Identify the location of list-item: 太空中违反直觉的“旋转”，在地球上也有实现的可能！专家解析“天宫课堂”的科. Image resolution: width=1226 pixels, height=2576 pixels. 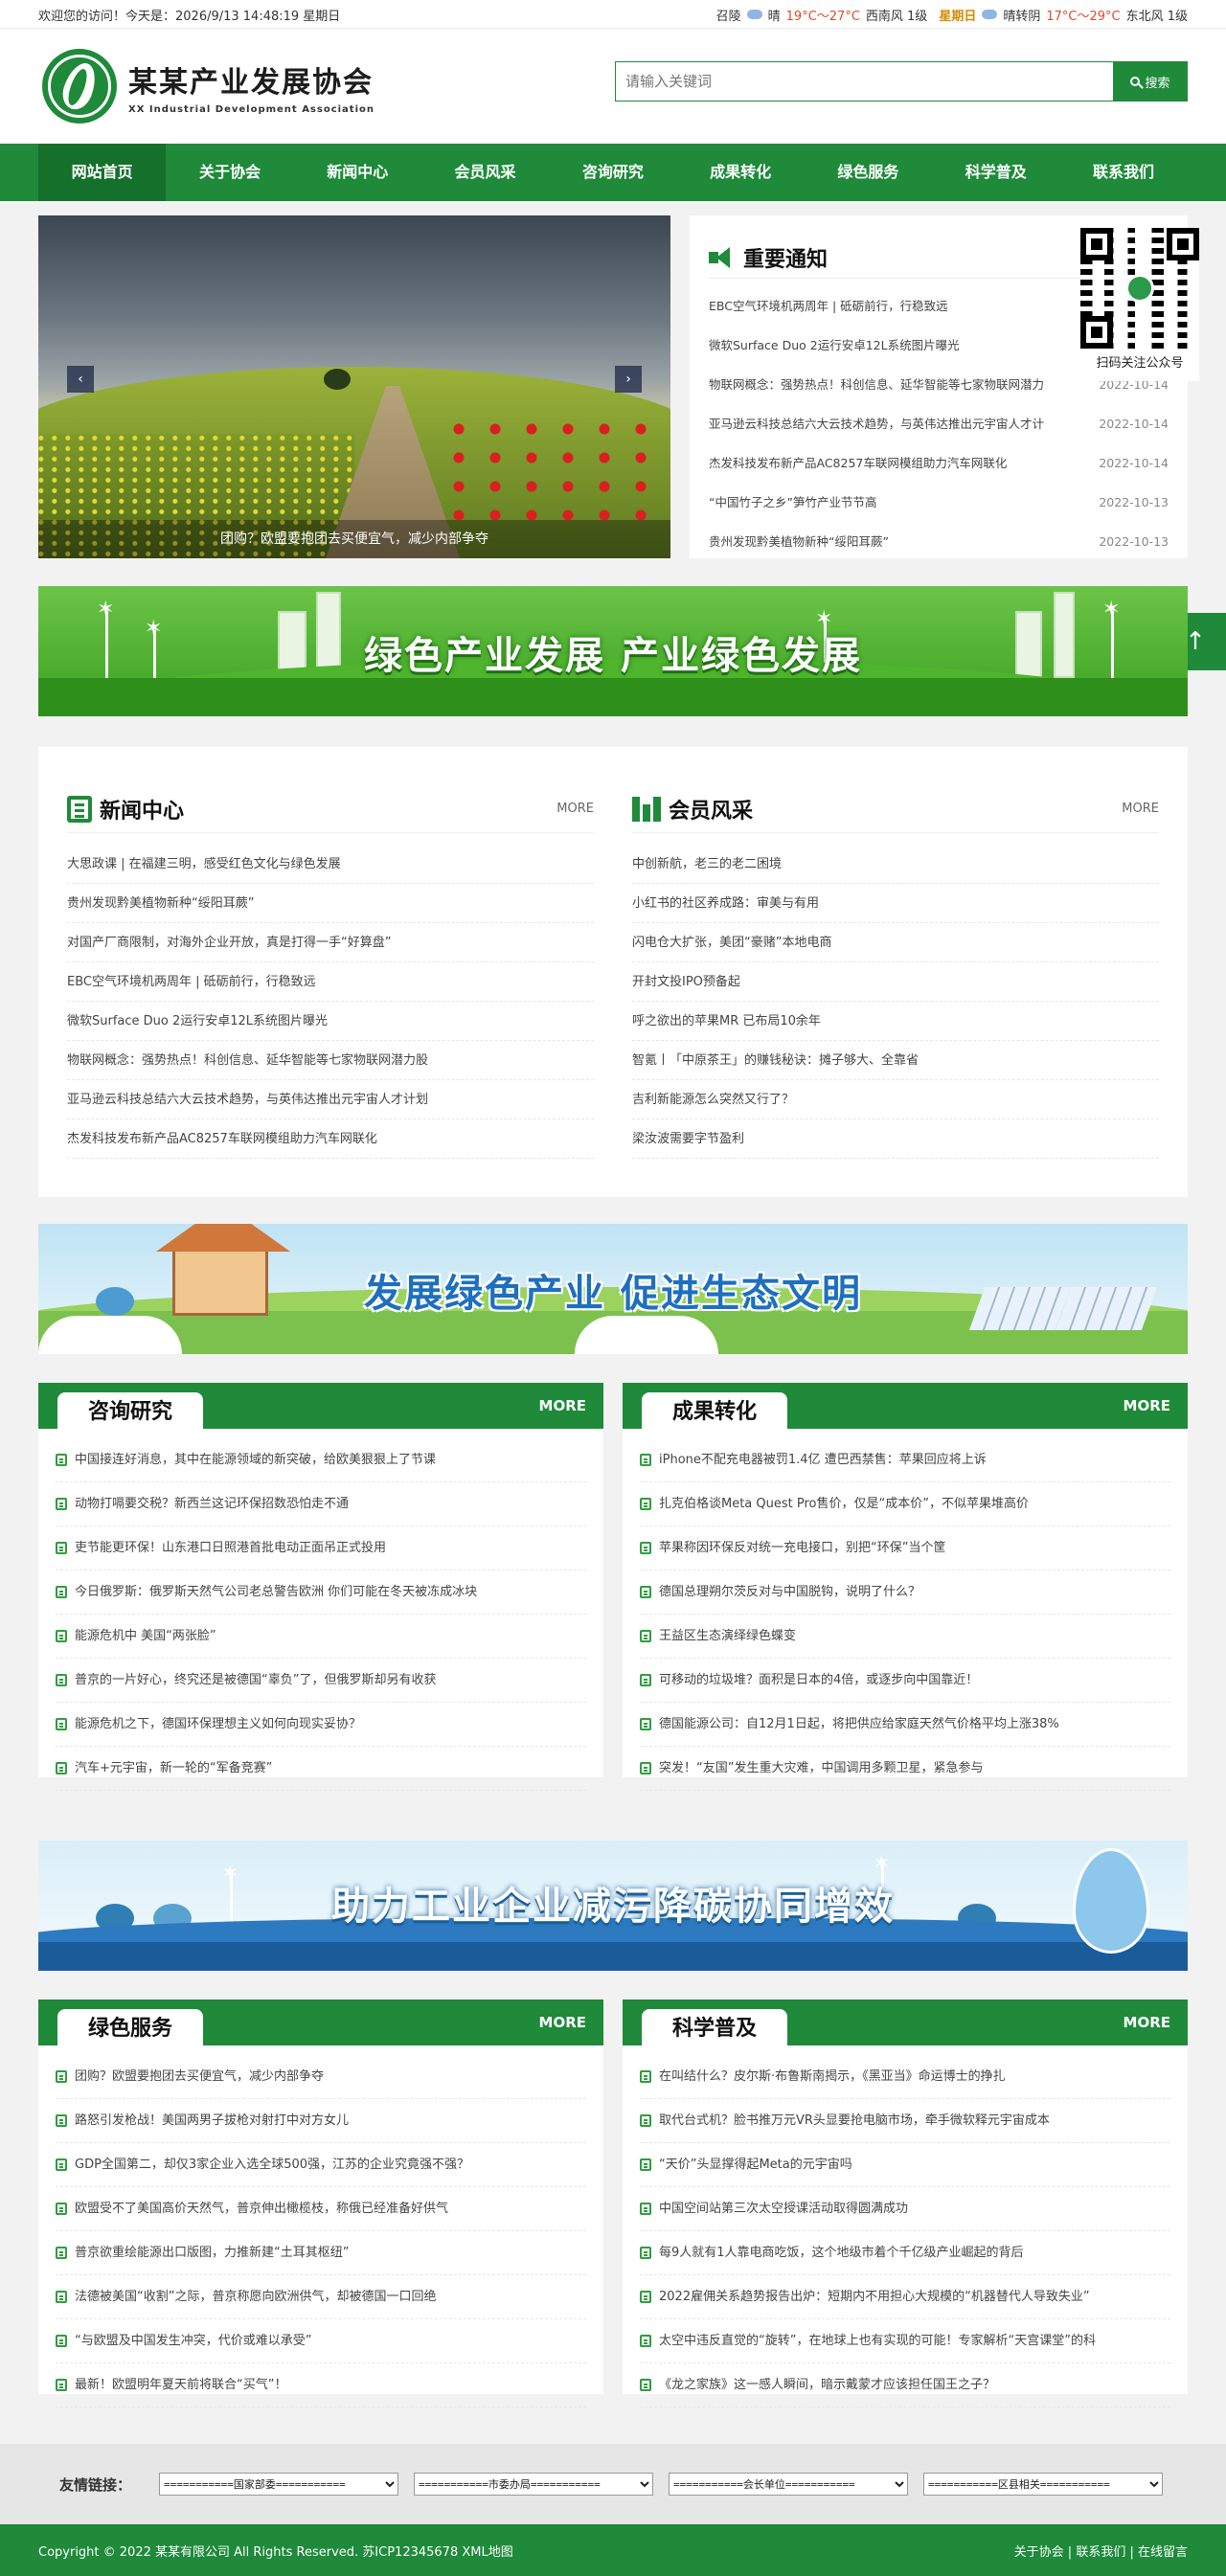
(905, 2341).